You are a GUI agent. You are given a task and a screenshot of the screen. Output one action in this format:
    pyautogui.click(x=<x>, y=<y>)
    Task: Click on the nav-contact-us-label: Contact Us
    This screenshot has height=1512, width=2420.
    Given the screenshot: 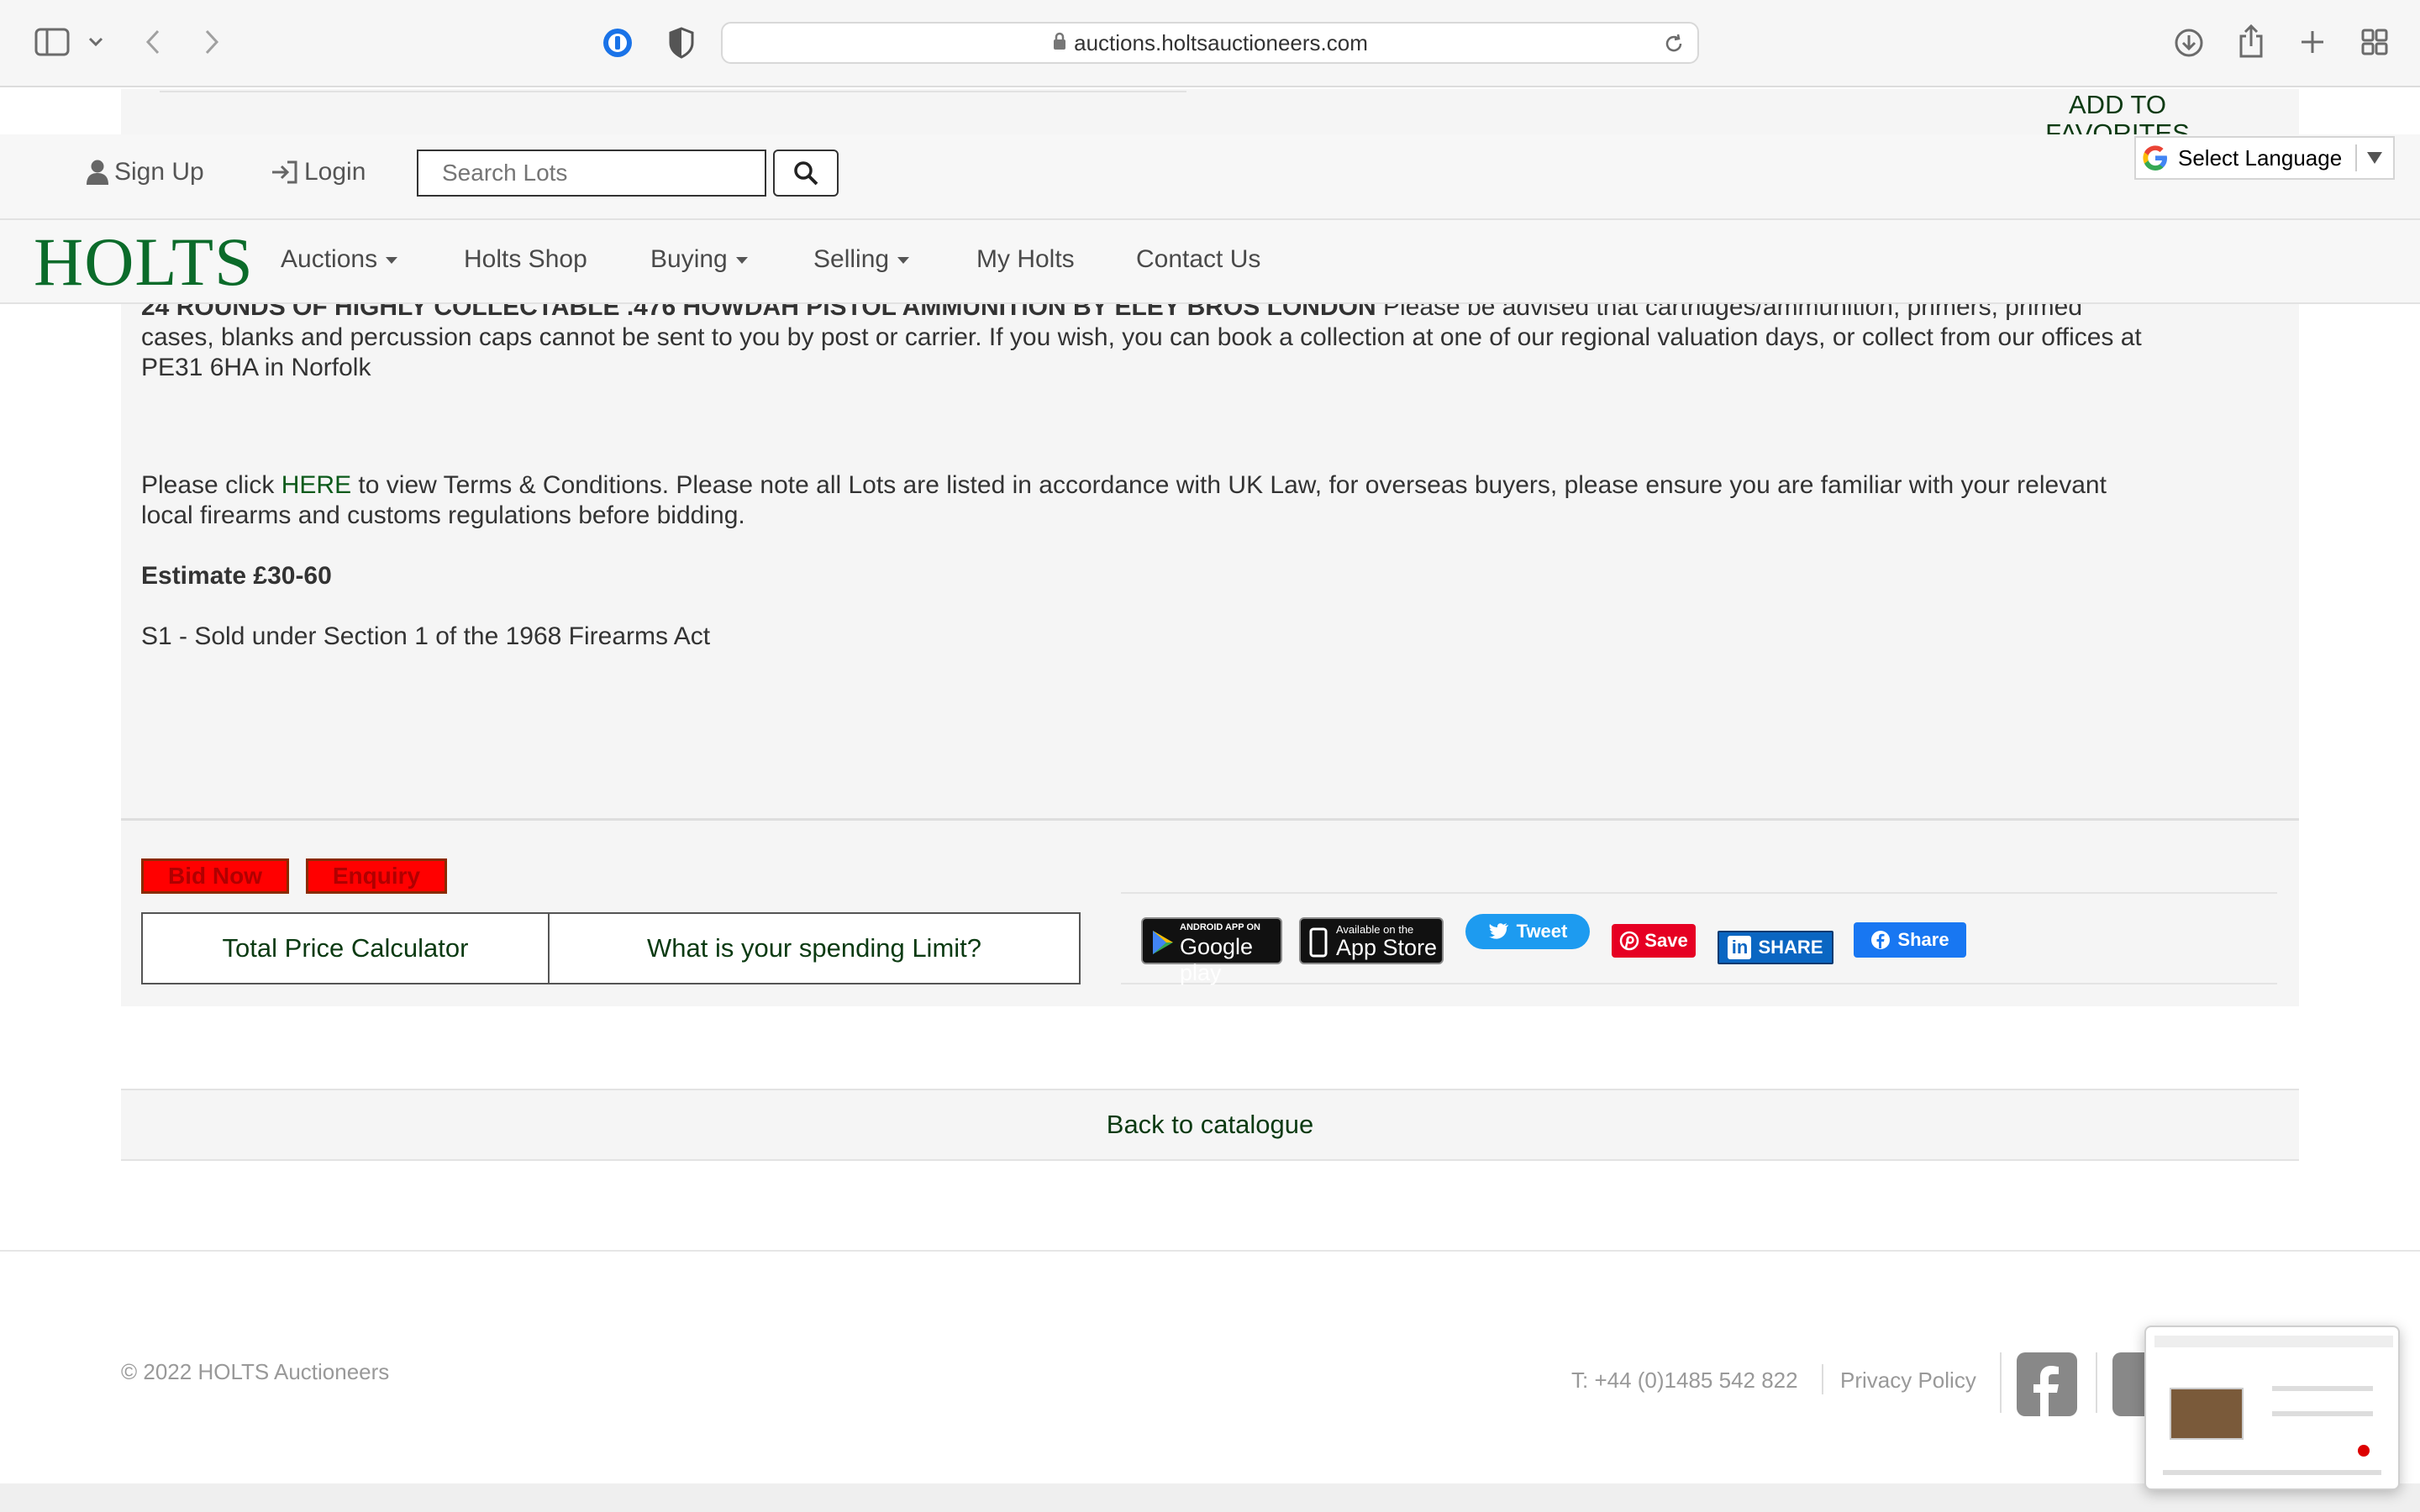 What is the action you would take?
    pyautogui.click(x=1198, y=259)
    